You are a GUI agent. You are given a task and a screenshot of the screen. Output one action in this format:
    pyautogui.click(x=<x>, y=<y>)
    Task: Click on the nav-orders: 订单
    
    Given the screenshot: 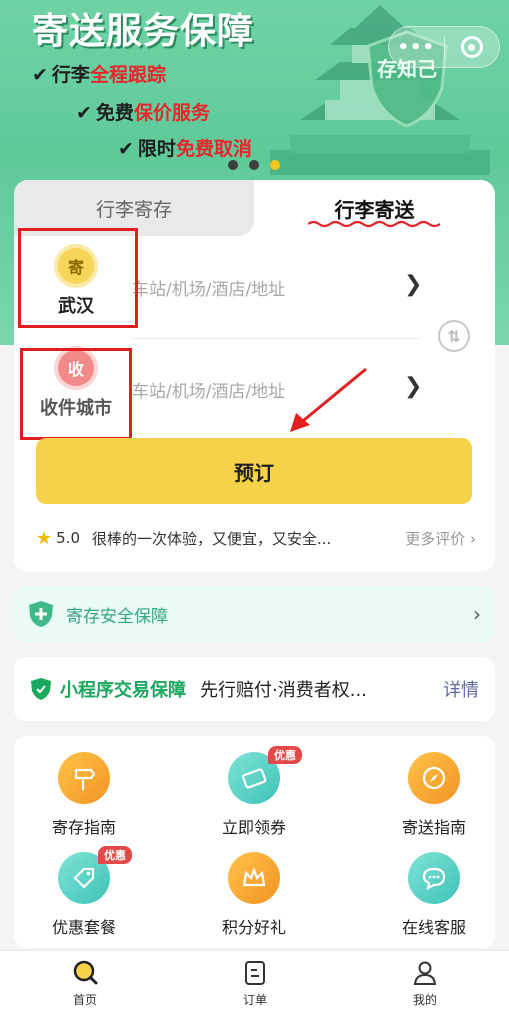 What is the action you would take?
    pyautogui.click(x=255, y=983)
    